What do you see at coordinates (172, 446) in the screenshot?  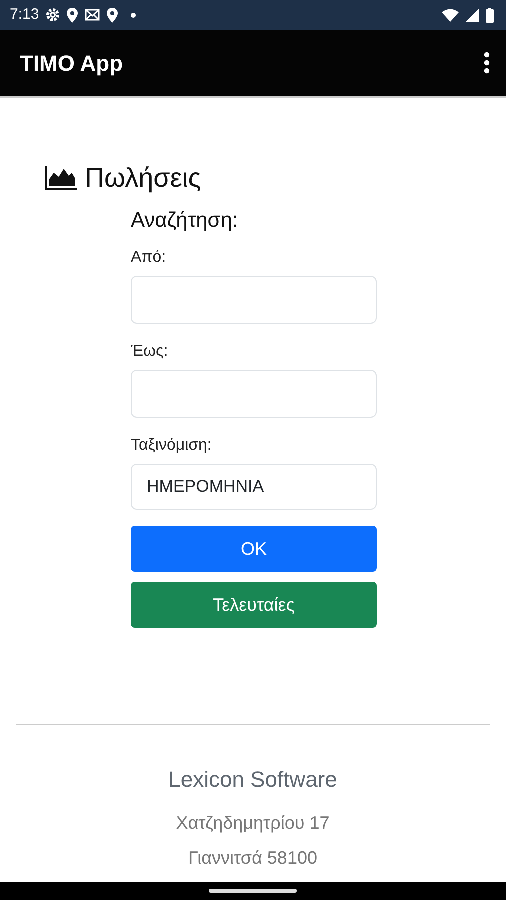 I see `field-label: Ταξινόμιση:` at bounding box center [172, 446].